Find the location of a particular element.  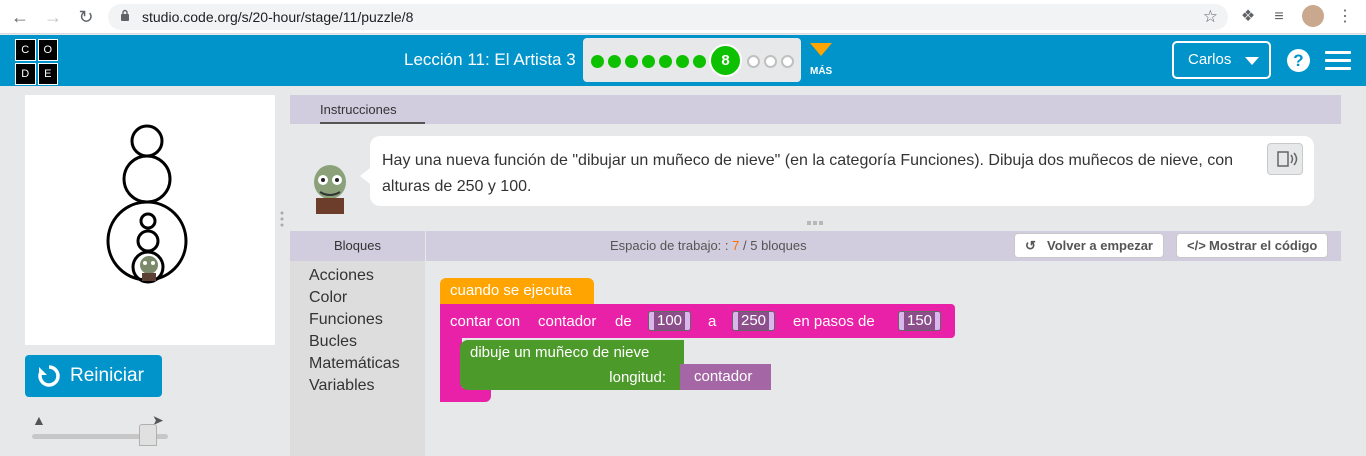

show-code-label: Mostrar el código is located at coordinates (1263, 245).